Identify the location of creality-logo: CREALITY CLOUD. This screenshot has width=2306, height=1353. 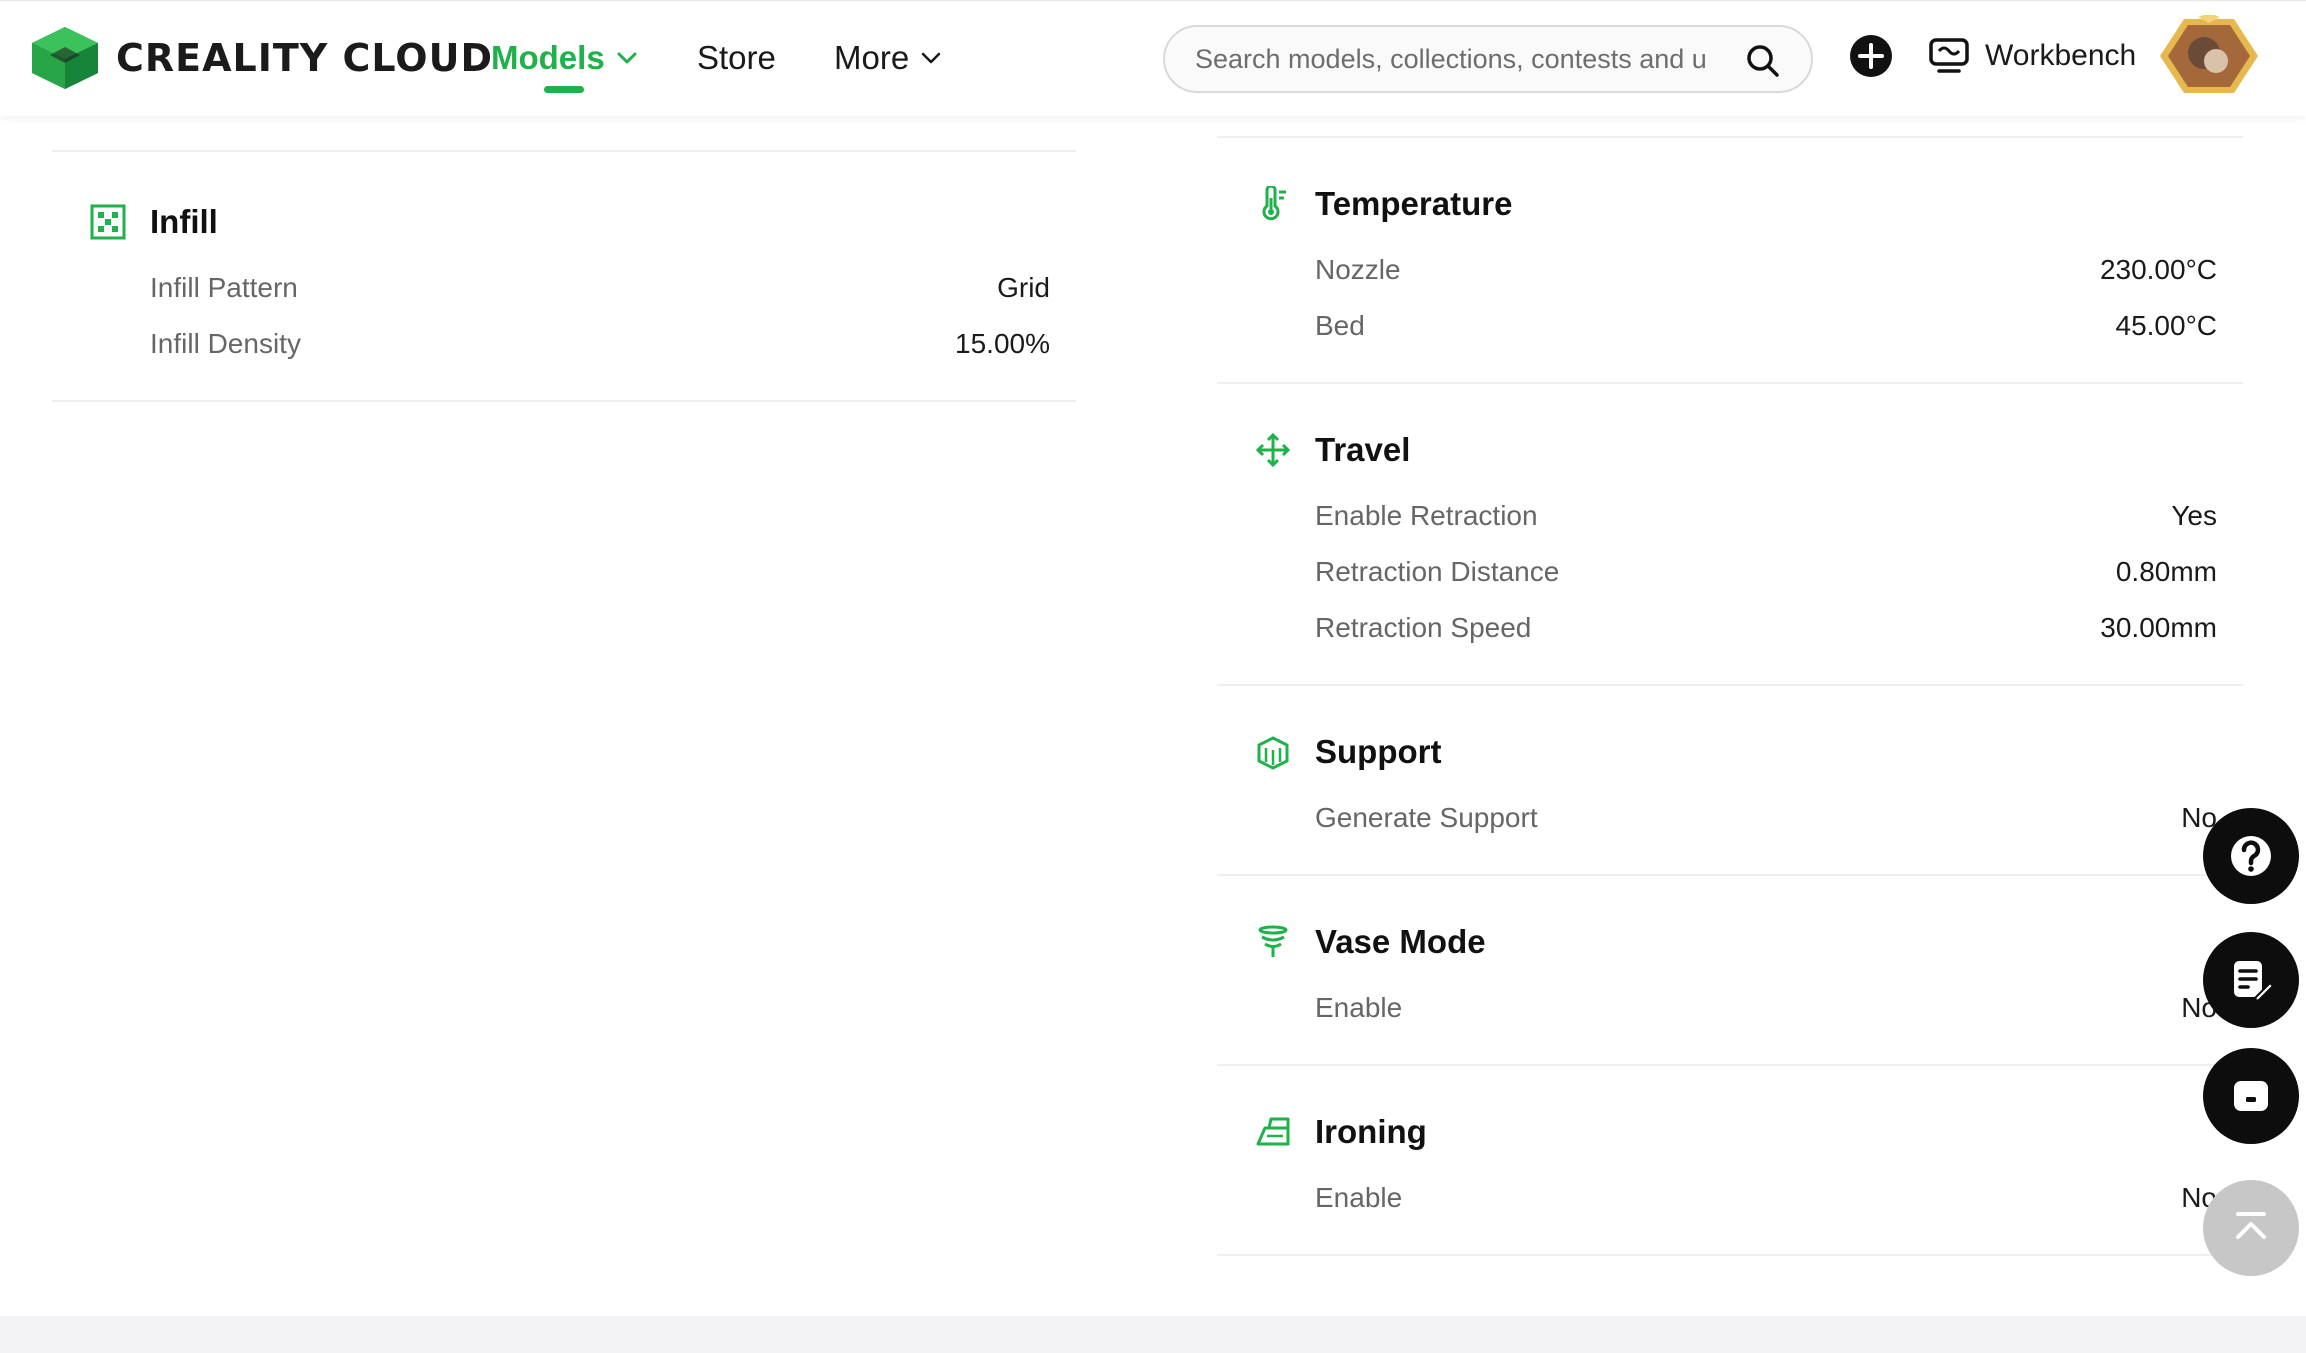
(261, 58).